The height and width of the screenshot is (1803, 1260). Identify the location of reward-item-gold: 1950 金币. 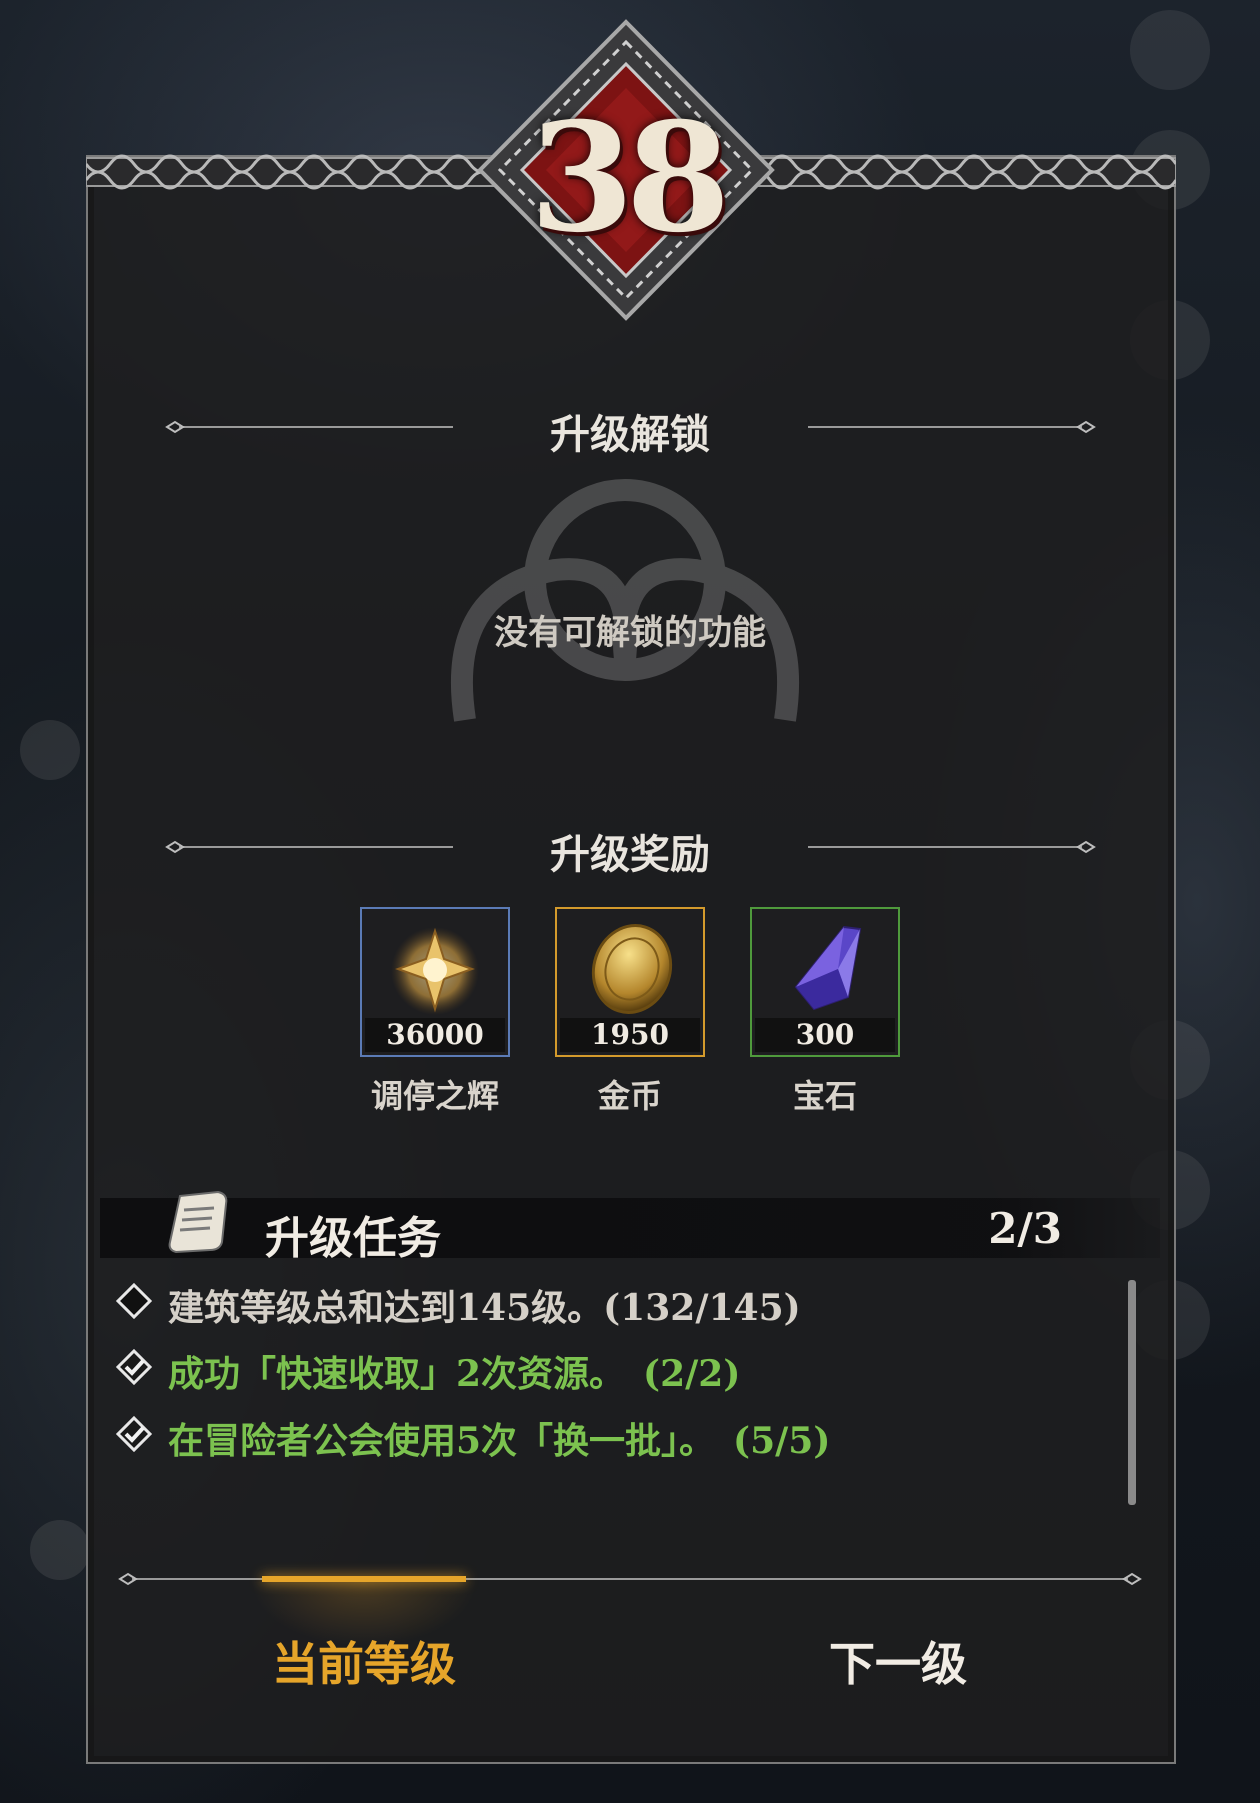
(630, 1017).